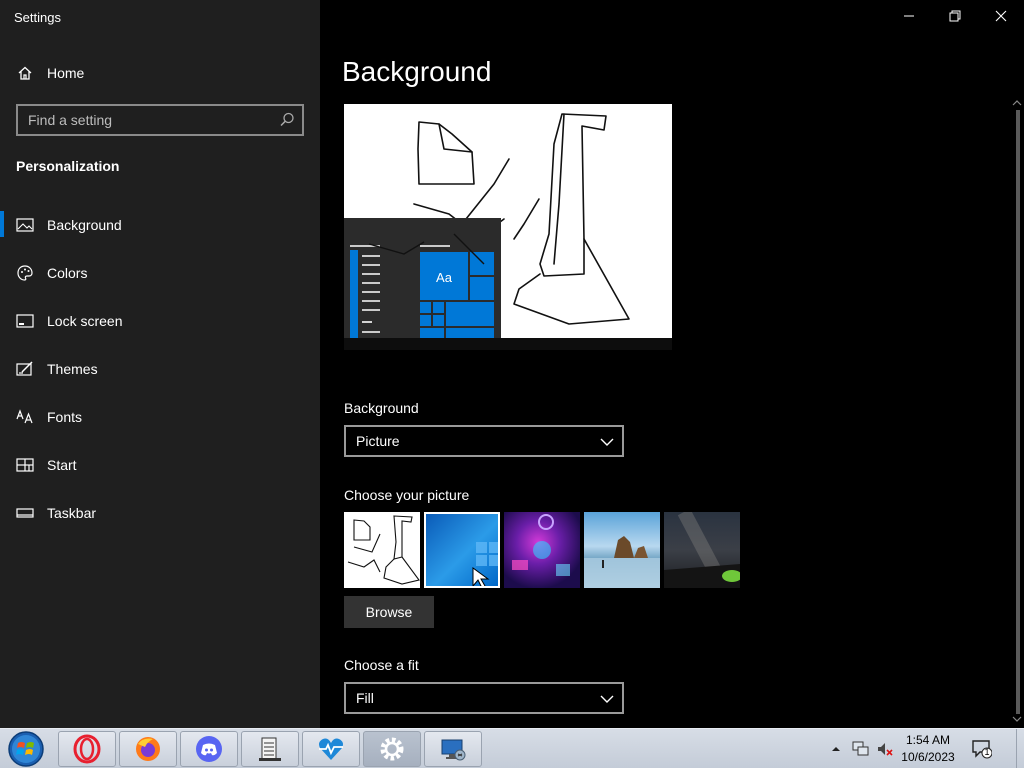 The width and height of the screenshot is (1024, 768). I want to click on network-icon, so click(861, 749).